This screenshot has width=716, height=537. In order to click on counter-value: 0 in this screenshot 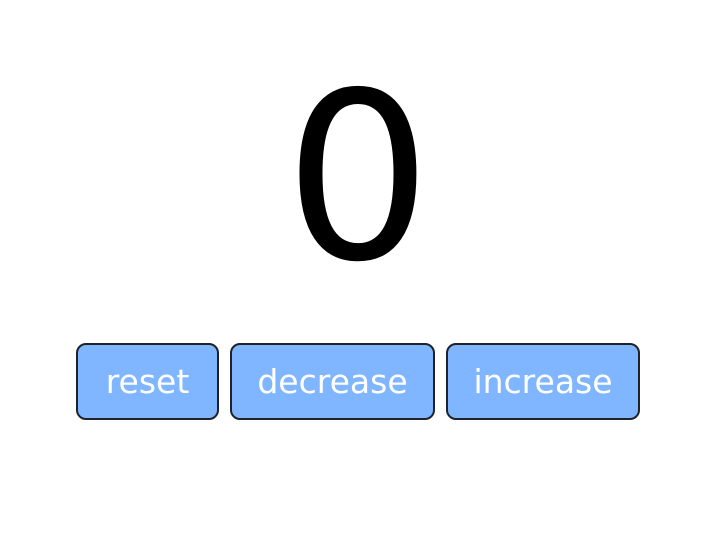, I will do `click(358, 178)`.